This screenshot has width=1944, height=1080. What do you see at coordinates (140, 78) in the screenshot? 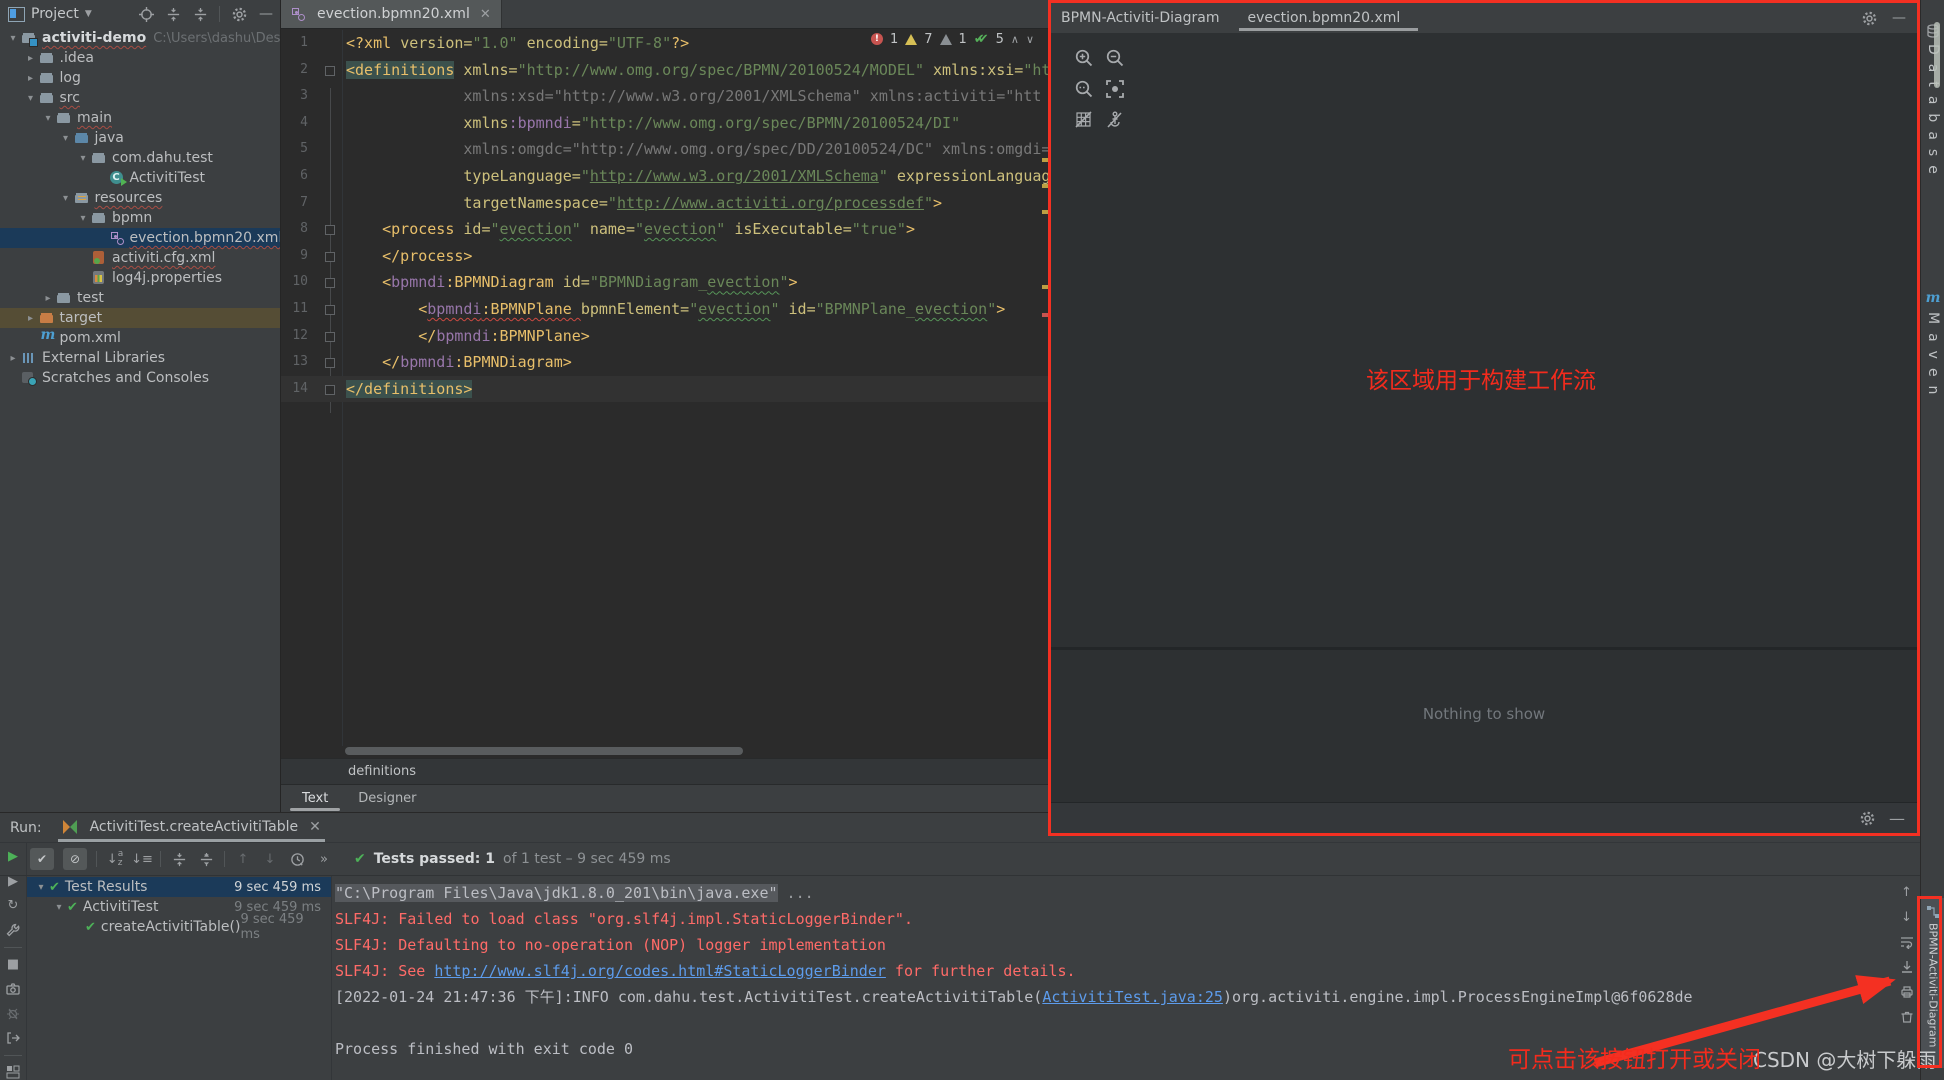
I see `project-tree-item: ▸ log` at bounding box center [140, 78].